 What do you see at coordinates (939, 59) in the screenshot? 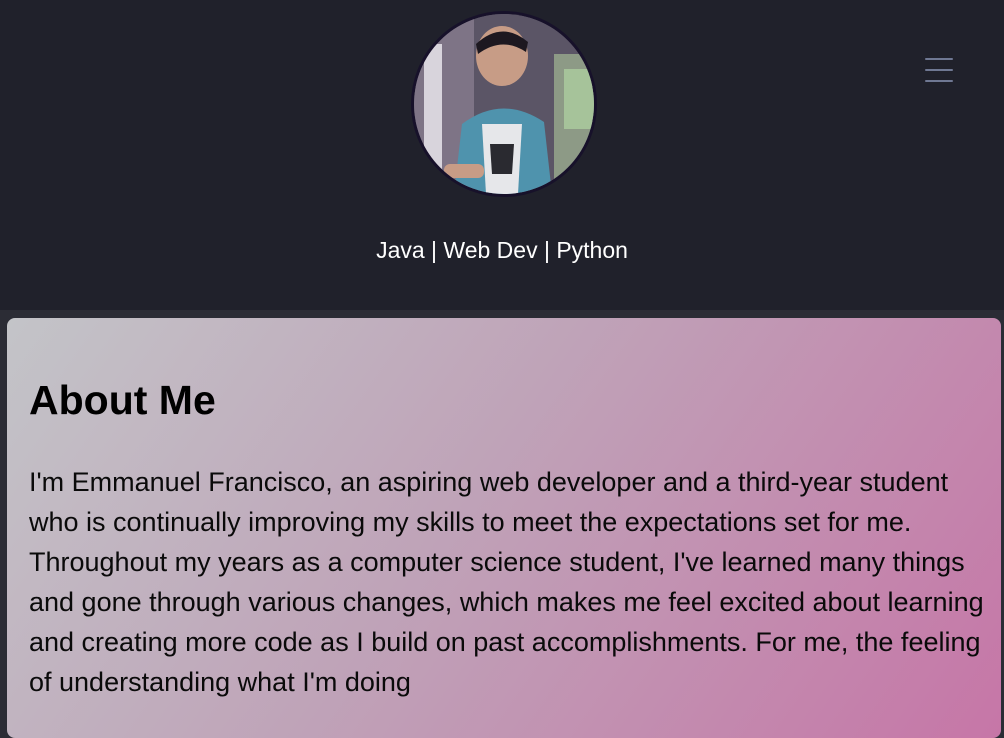
I see `menu-bar-top` at bounding box center [939, 59].